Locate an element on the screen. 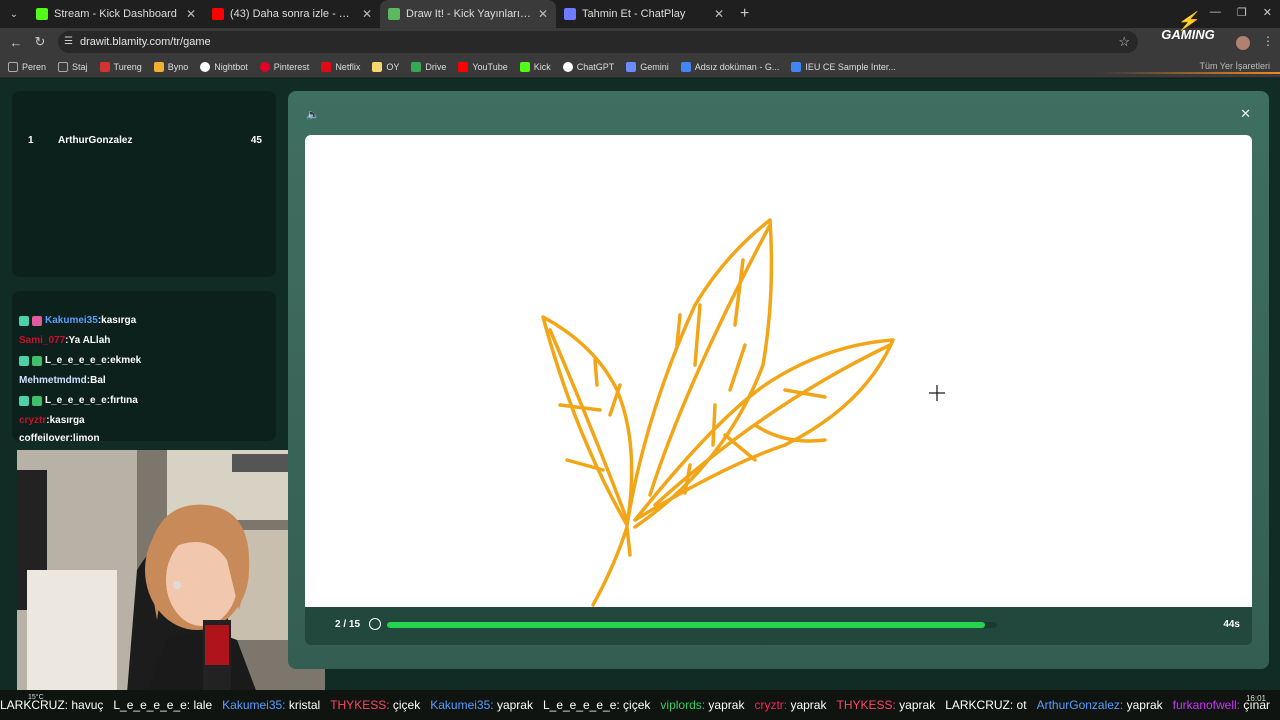 This screenshot has height=720, width=1280. tab-search-icon: ⌄ is located at coordinates (14, 14).